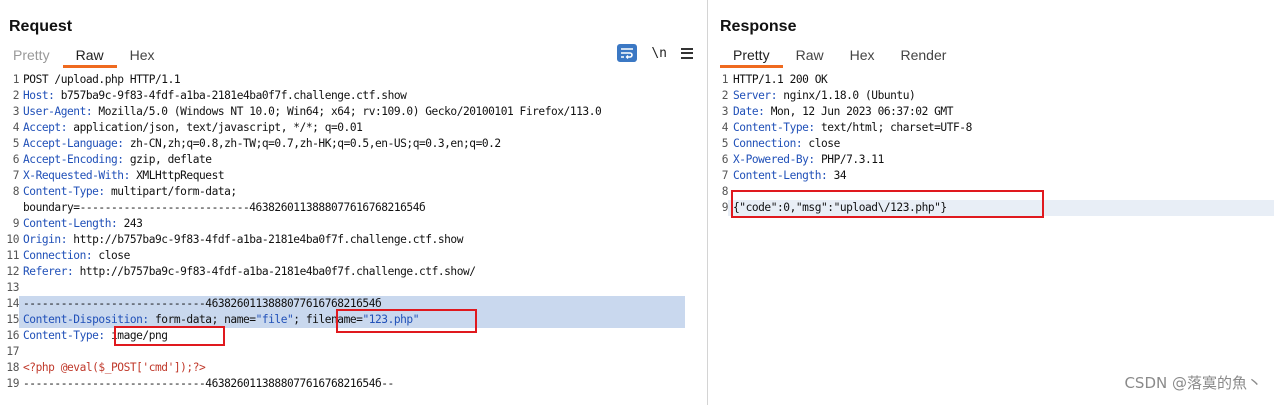 Image resolution: width=1274 pixels, height=405 pixels. I want to click on watermark: CSDN @落寞的魚丶, so click(1193, 383).